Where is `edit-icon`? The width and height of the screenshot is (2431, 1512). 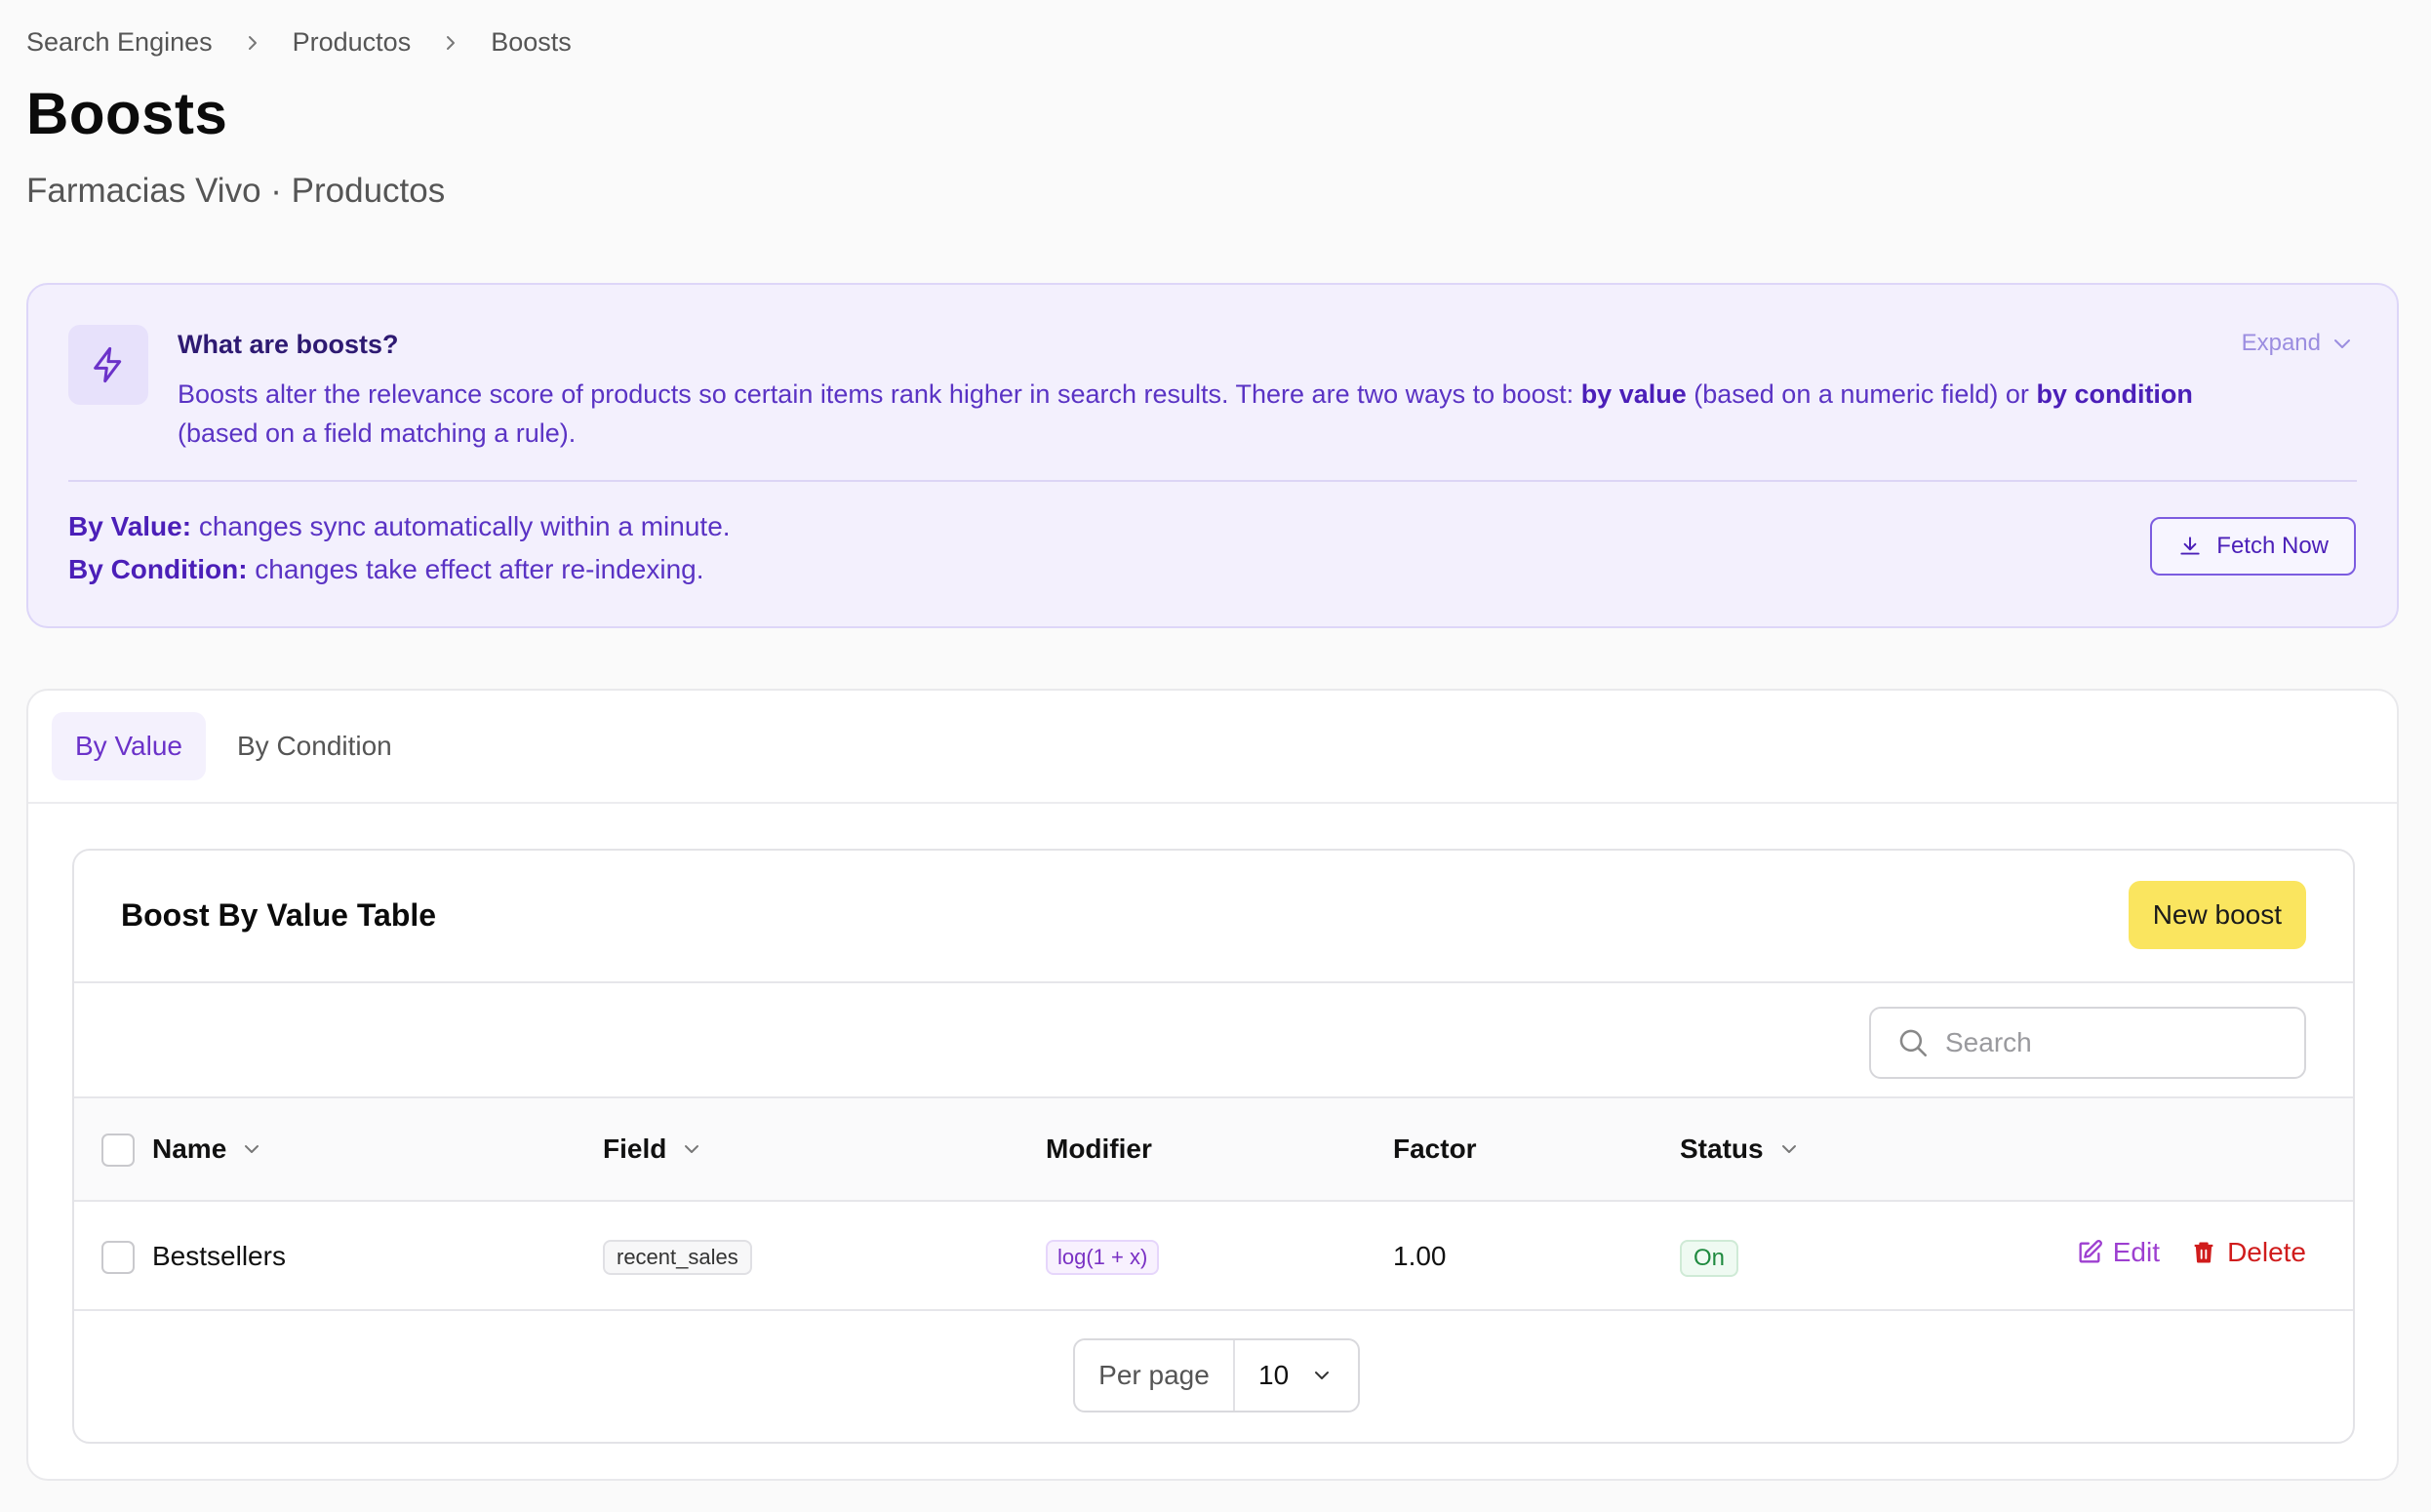 edit-icon is located at coordinates (2091, 1251).